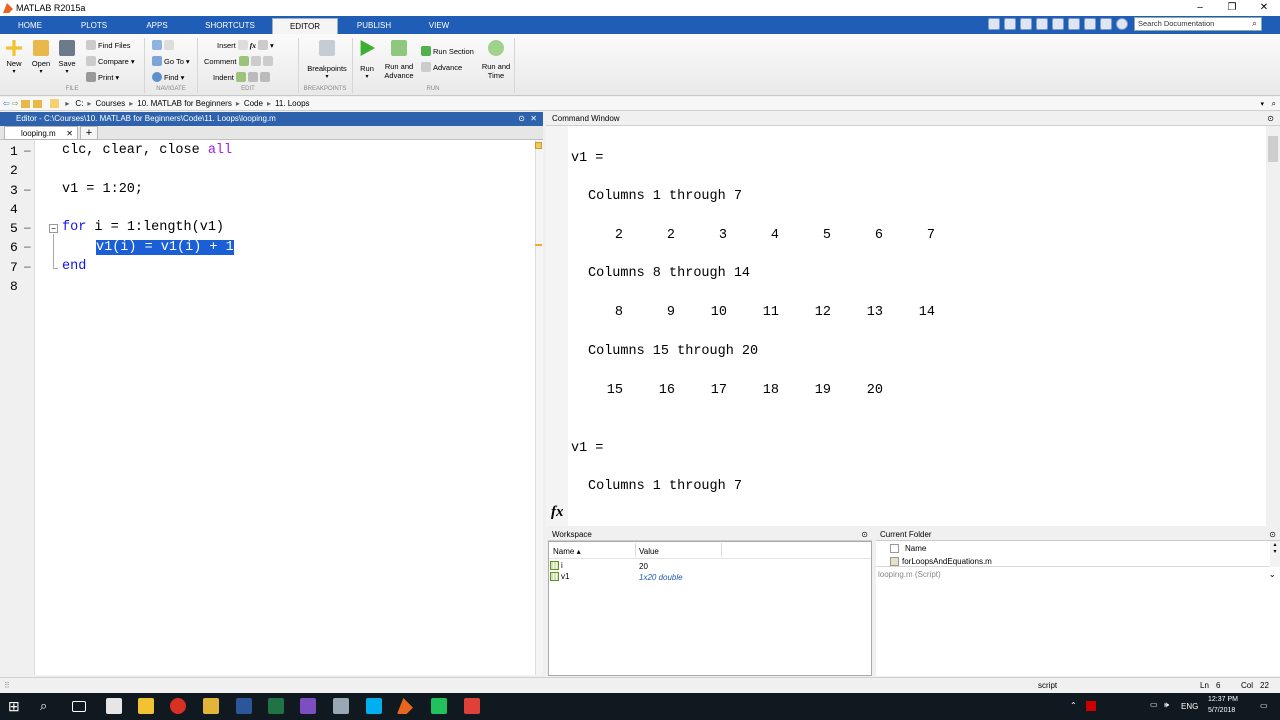 This screenshot has height=720, width=1280. Describe the element at coordinates (1272, 574) in the screenshot. I see `details-toggle-icon: ⌄` at that location.